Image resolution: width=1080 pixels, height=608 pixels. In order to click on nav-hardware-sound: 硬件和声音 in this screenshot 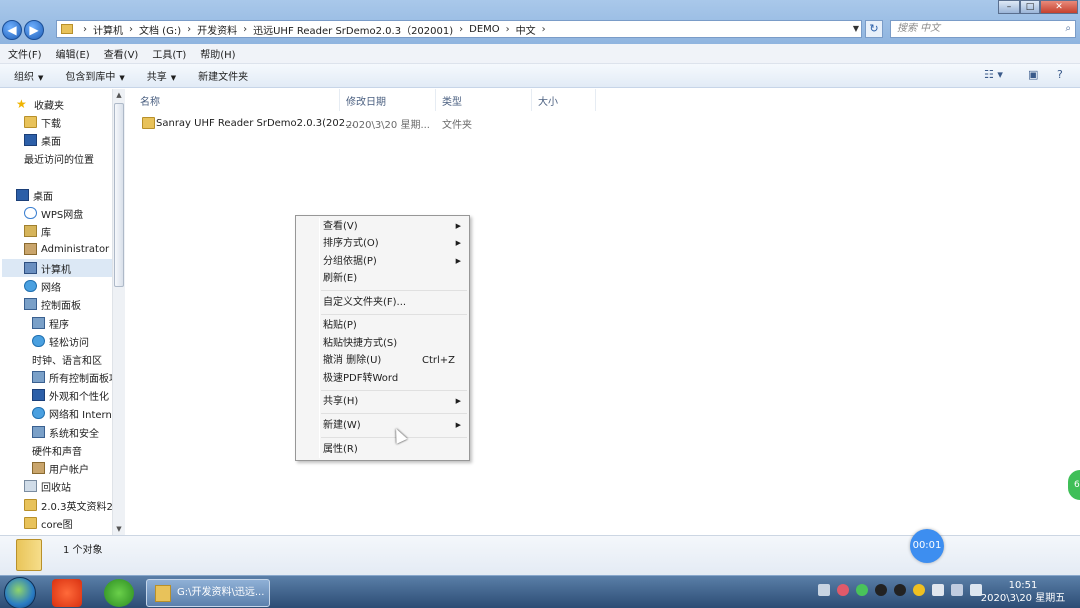, I will do `click(57, 450)`.